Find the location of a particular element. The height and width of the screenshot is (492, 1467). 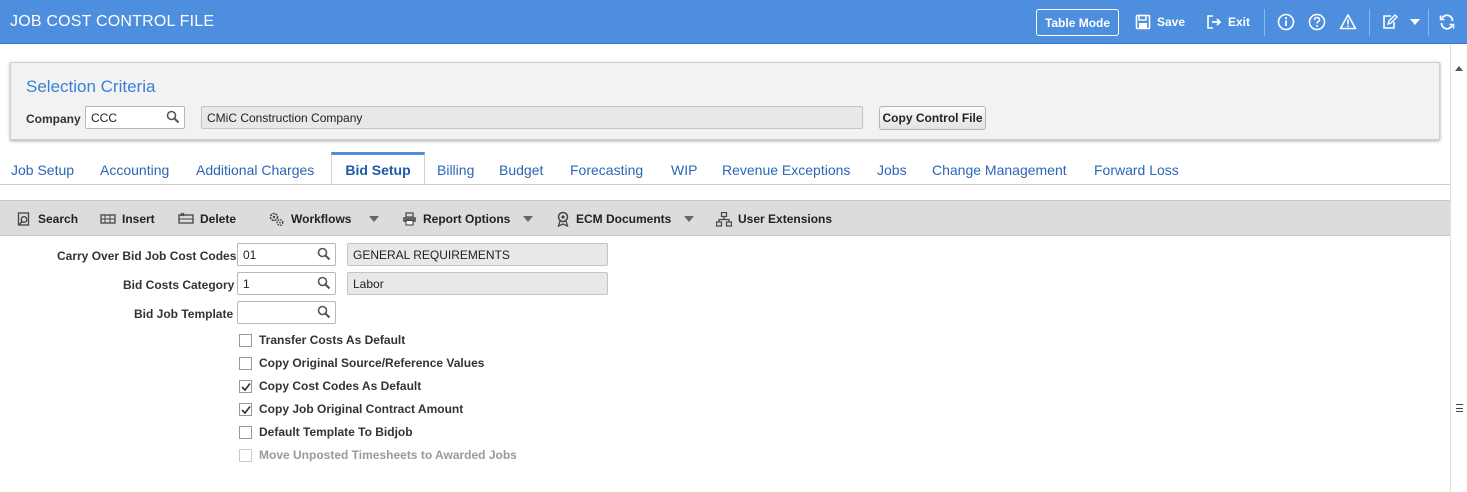

default-template-label: Default Template To Bidjob is located at coordinates (336, 432).